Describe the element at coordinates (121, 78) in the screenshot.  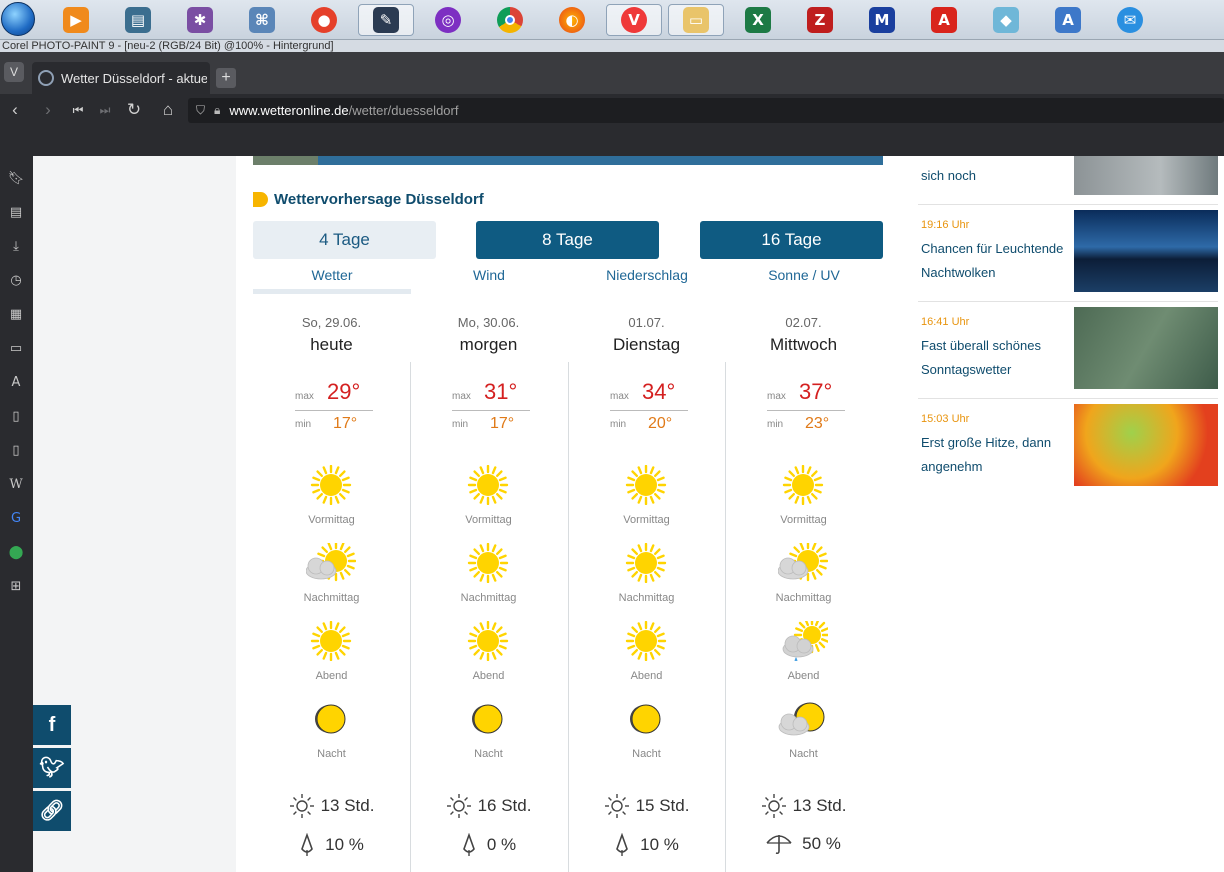
I see `browser-tab: Wetter Düsseldorf - aktuelles Wetter` at that location.